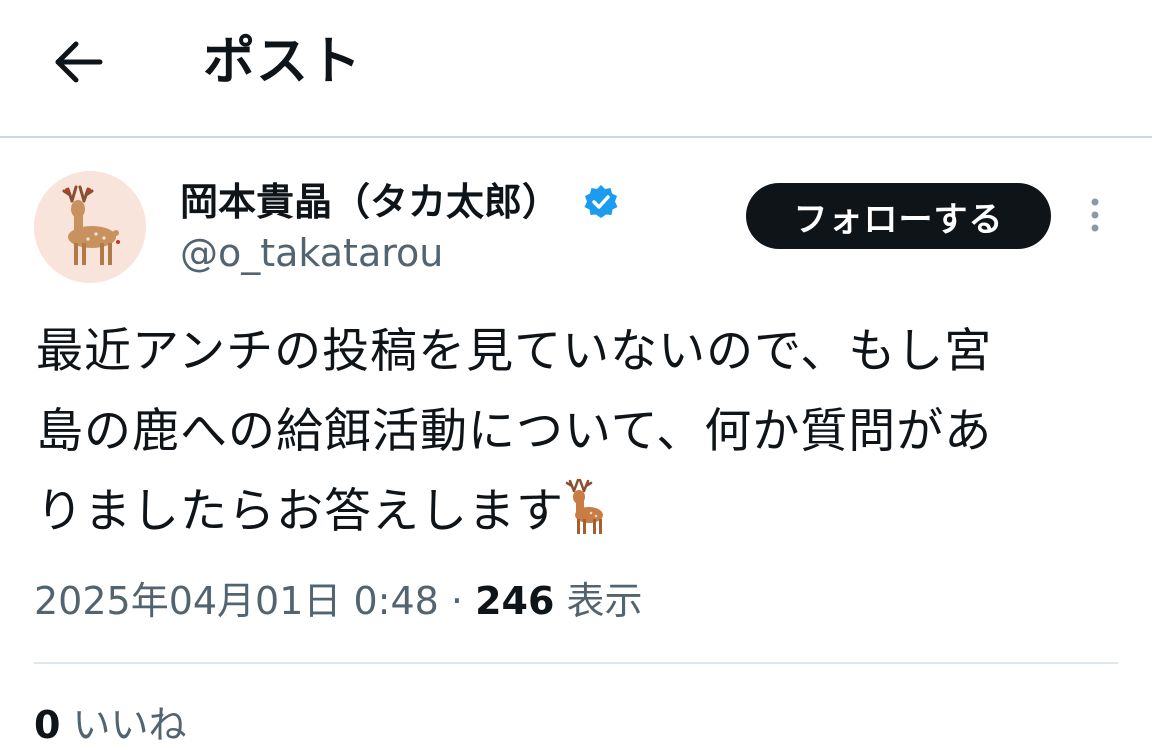 The height and width of the screenshot is (750, 1152). What do you see at coordinates (514, 431) in the screenshot?
I see `tweet-text-line: 島の鹿への給餌活動について、何か質問があ` at bounding box center [514, 431].